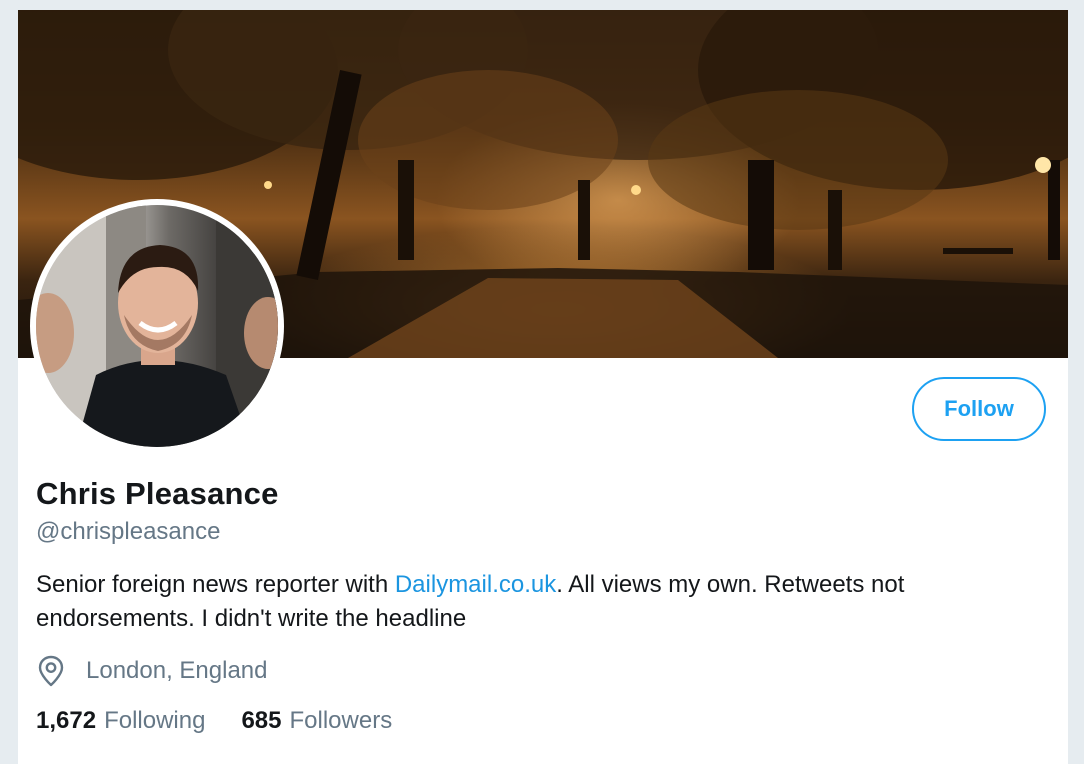  Describe the element at coordinates (177, 670) in the screenshot. I see `profile-location-text: London, England` at that location.